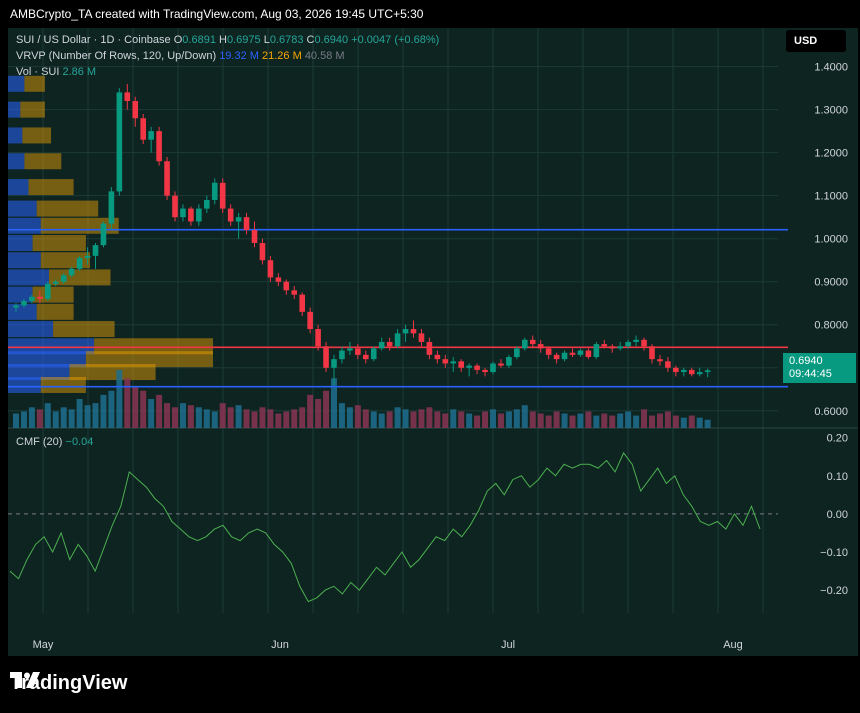  Describe the element at coordinates (239, 56) in the screenshot. I see `vrvp-up-value: 19.32 M` at that location.